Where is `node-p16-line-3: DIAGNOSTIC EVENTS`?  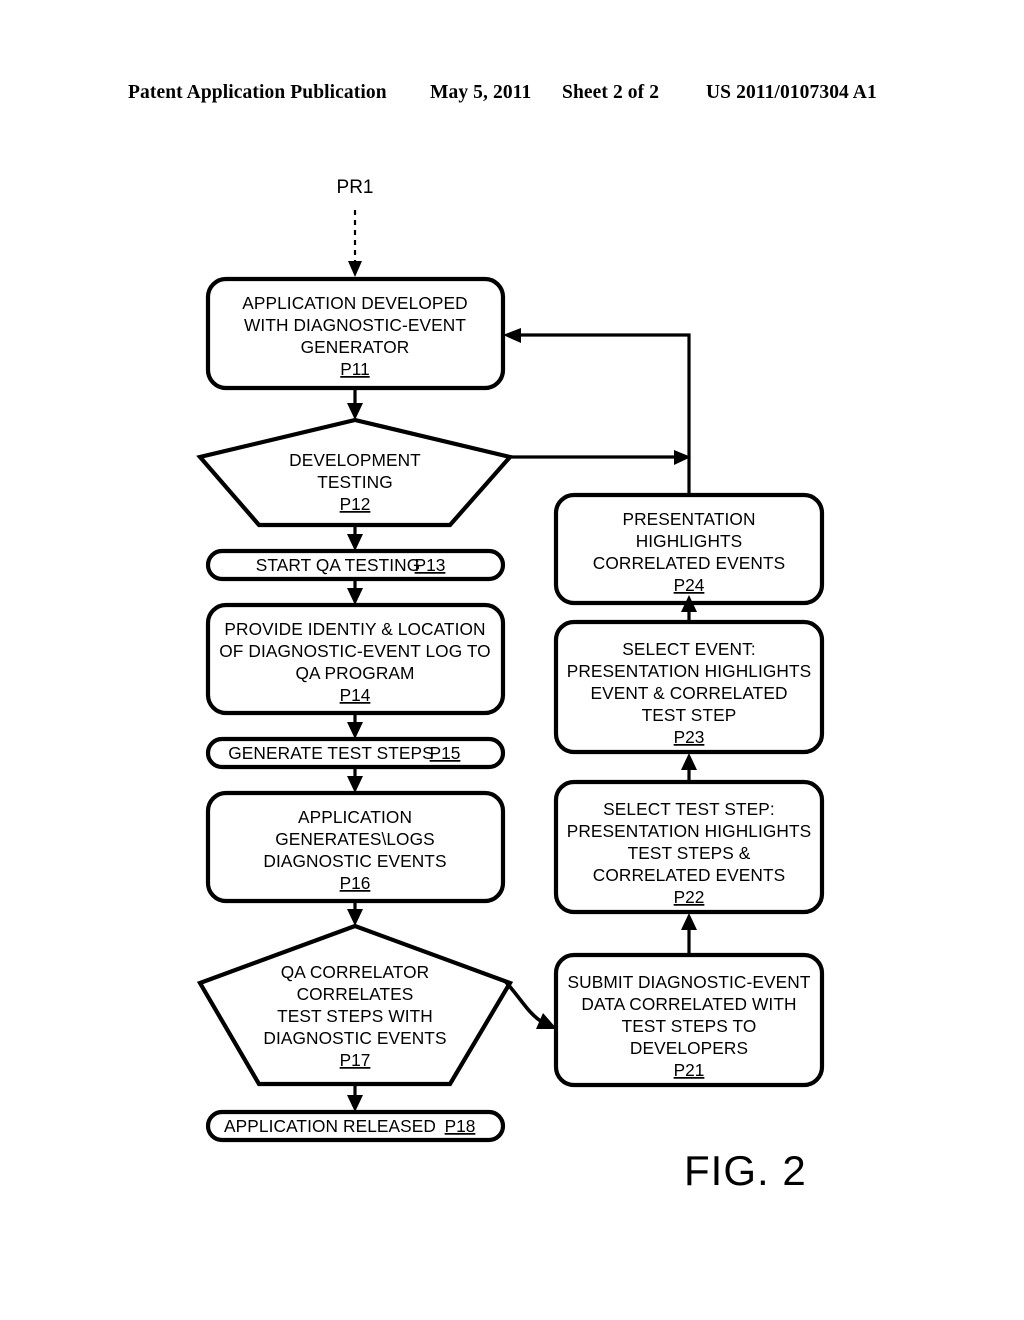 node-p16-line-3: DIAGNOSTIC EVENTS is located at coordinates (354, 861).